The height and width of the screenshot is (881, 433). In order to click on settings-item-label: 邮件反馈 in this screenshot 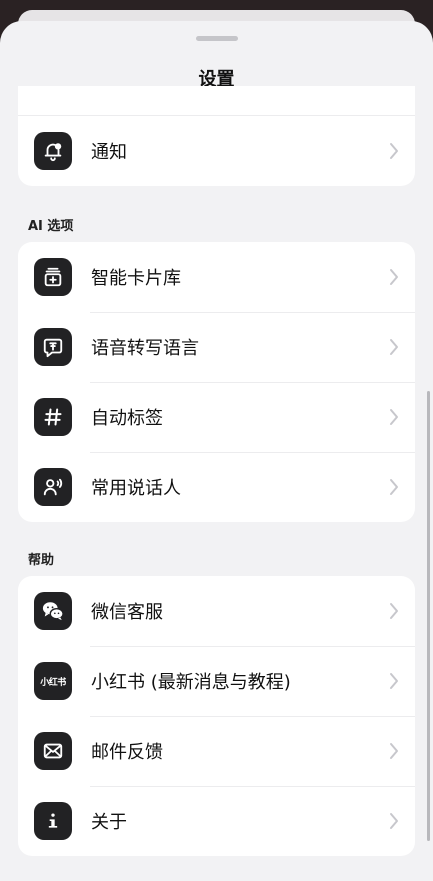, I will do `click(127, 752)`.